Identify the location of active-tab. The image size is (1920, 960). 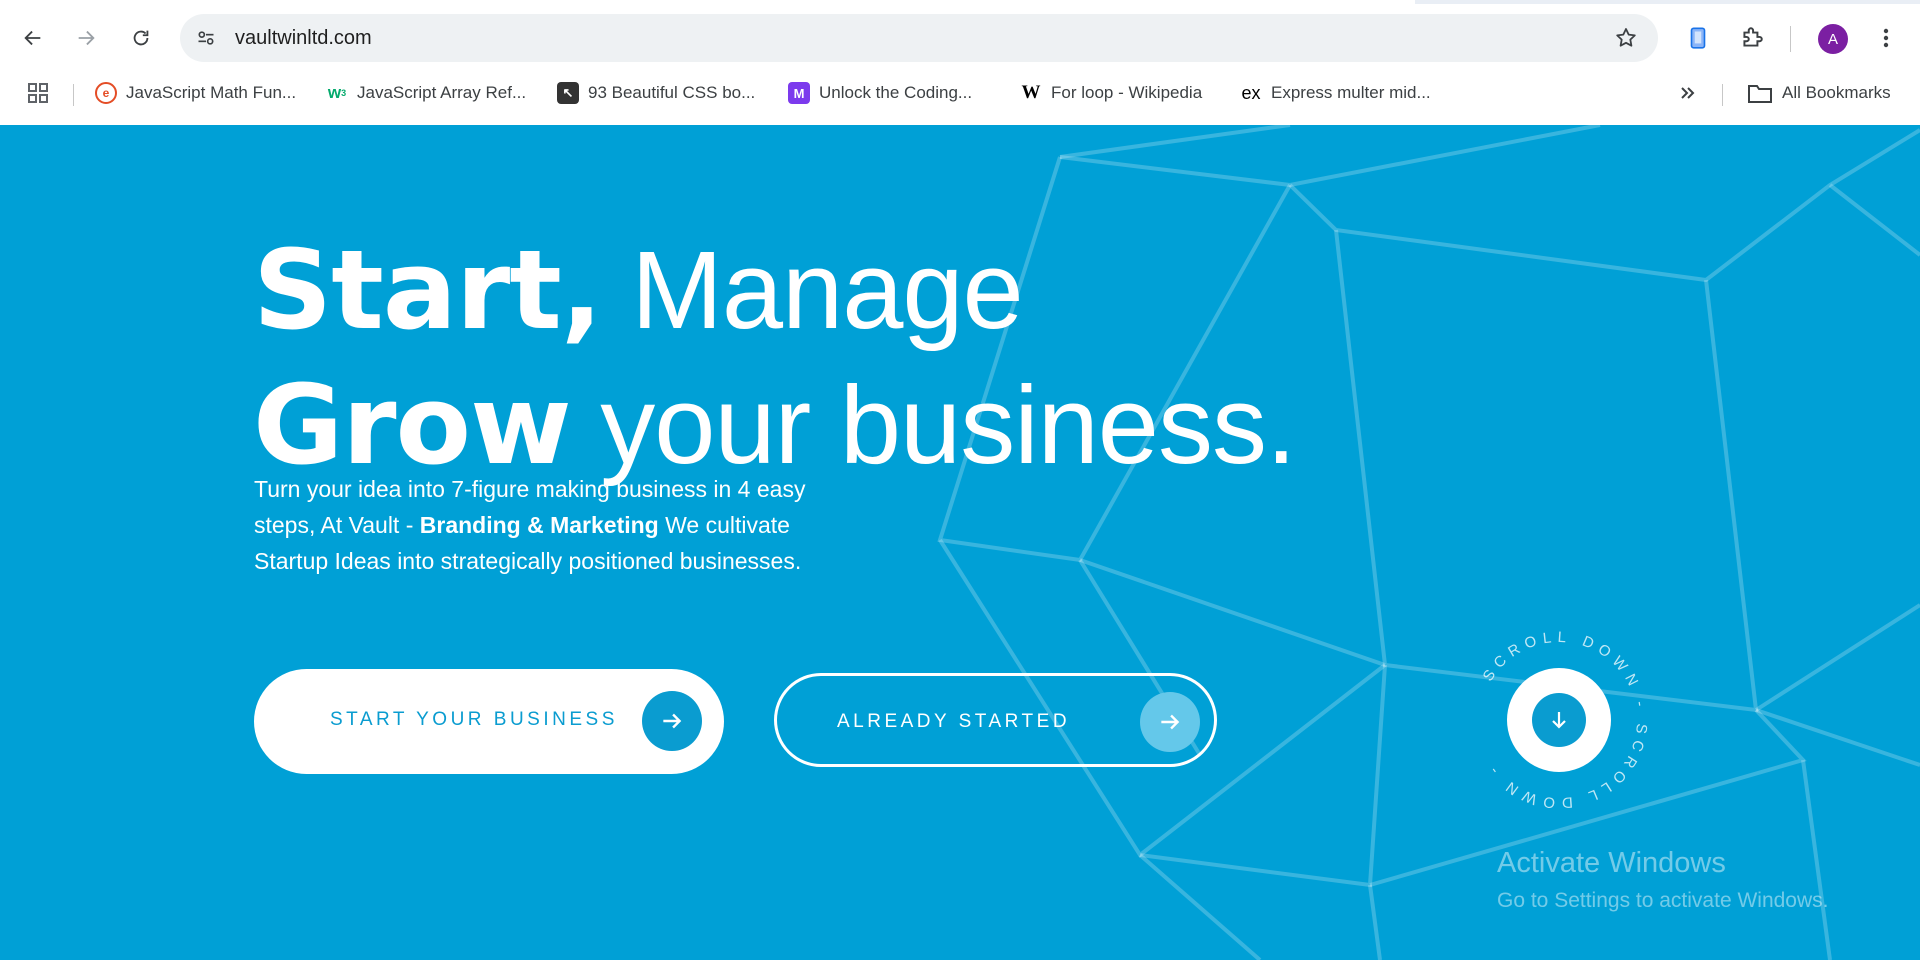
(707, 2).